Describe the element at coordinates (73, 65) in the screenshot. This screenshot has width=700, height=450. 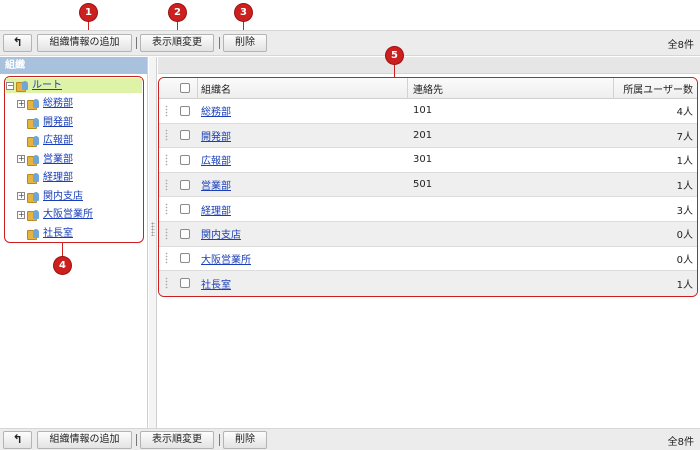
I see `tree-panel-header: 組織` at that location.